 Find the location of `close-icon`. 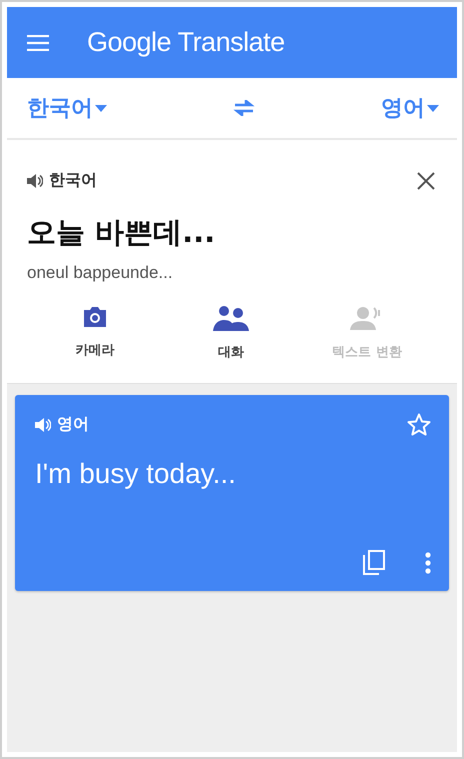

close-icon is located at coordinates (426, 181).